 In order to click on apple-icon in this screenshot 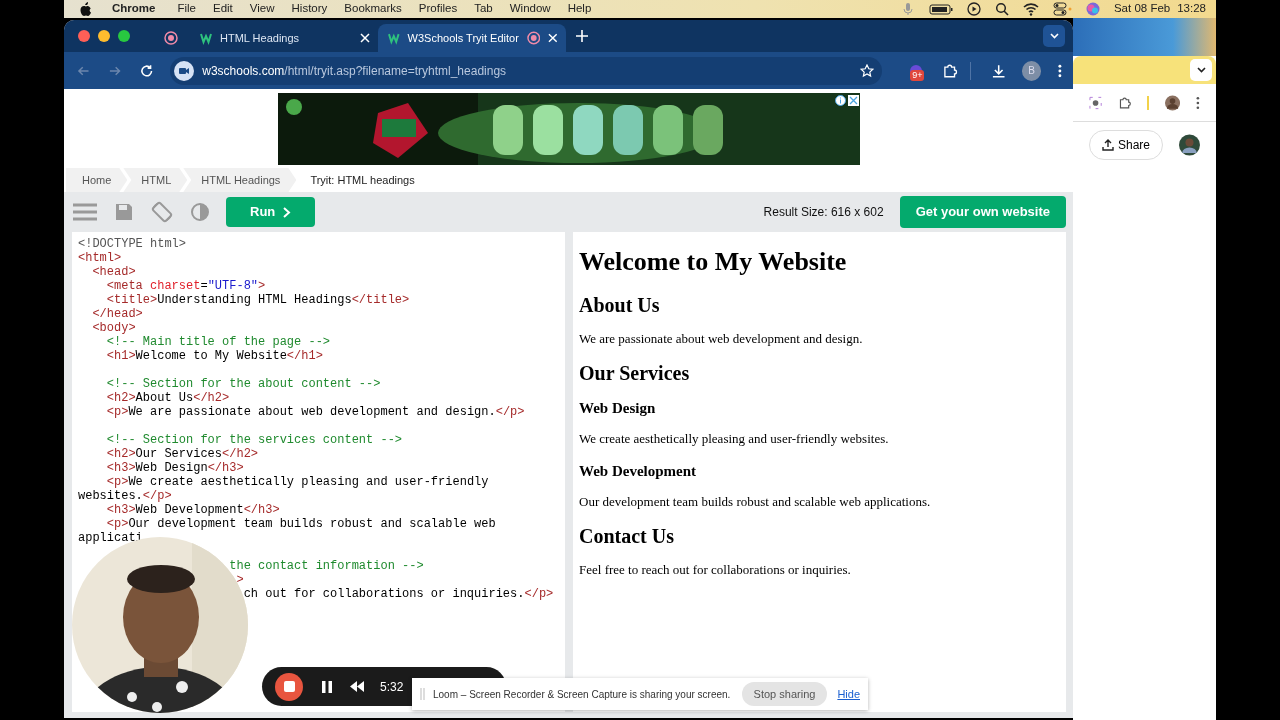, I will do `click(85, 9)`.